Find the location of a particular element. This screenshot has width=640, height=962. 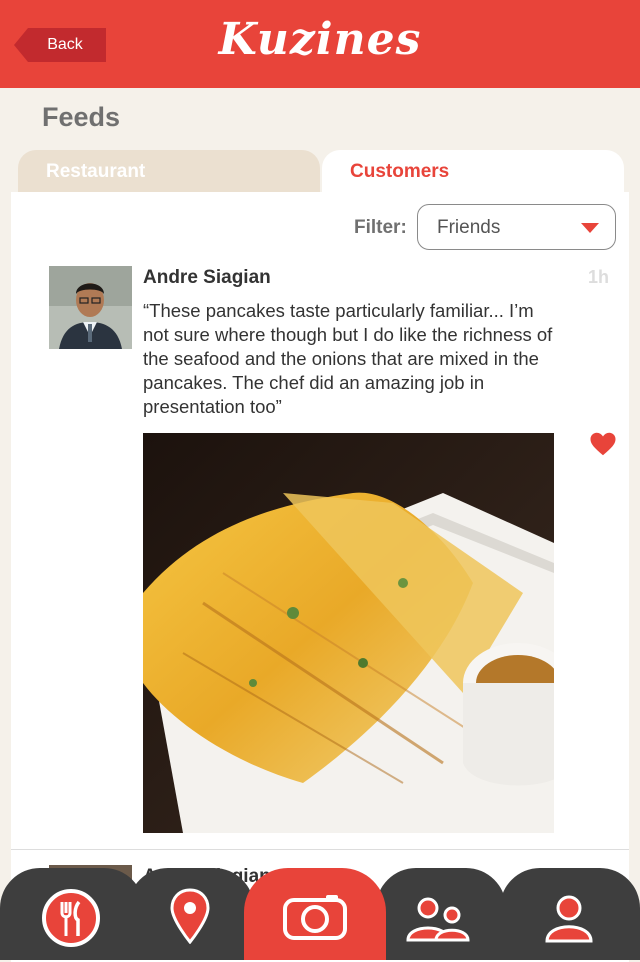

fork-knife-icon is located at coordinates (71, 920).